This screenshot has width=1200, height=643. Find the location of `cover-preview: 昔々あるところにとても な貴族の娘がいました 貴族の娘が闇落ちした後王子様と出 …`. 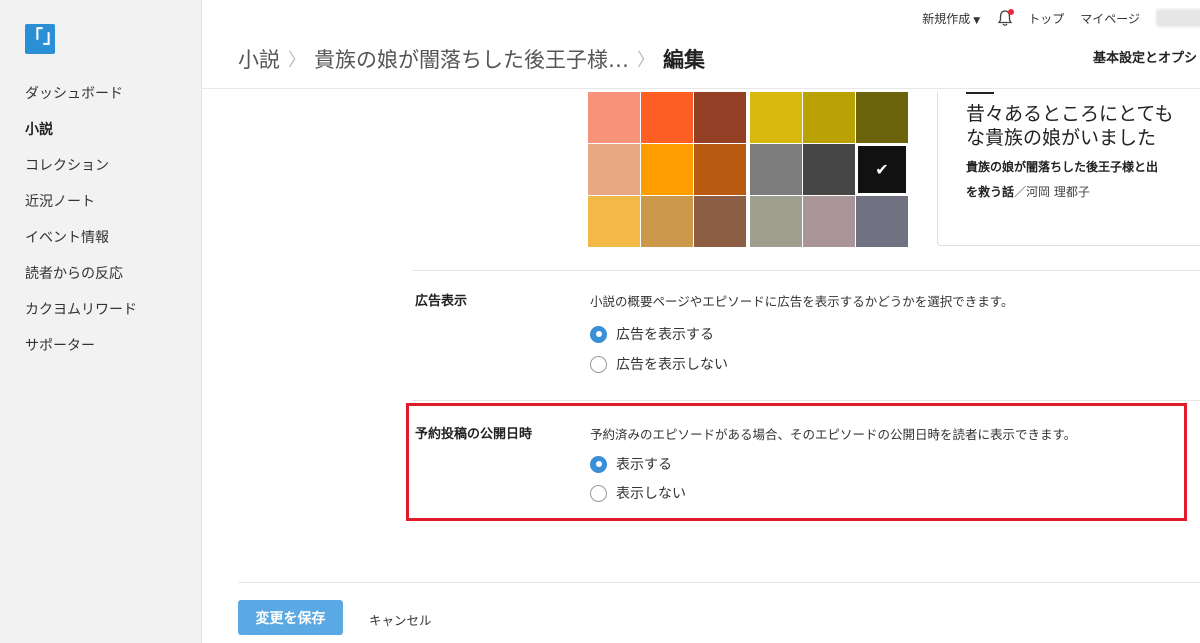

cover-preview: 昔々あるところにとても な貴族の娘がいました 貴族の娘が闇落ちした後王子様と出 … is located at coordinates (1068, 169).